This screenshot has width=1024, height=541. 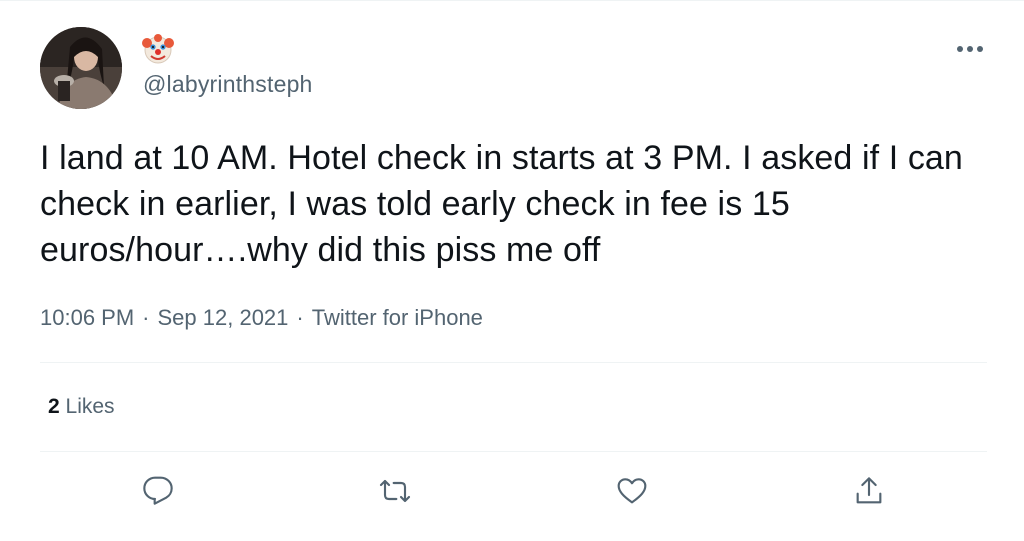 I want to click on likes-count: 2, so click(x=54, y=406).